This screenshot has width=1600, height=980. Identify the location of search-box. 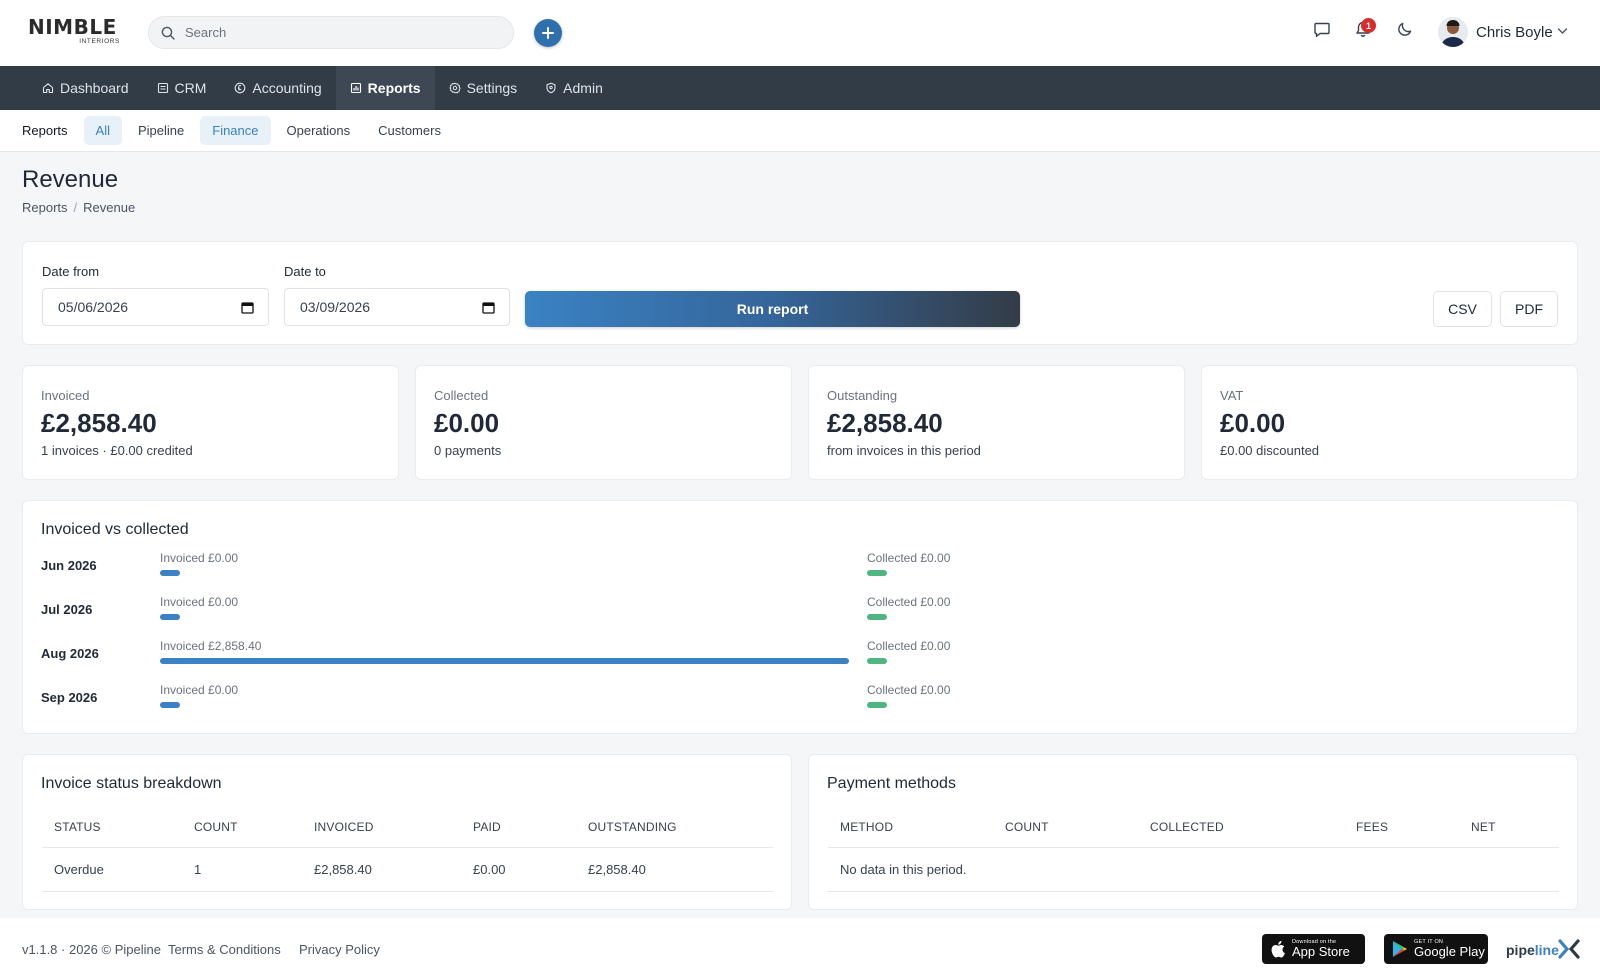
(331, 32).